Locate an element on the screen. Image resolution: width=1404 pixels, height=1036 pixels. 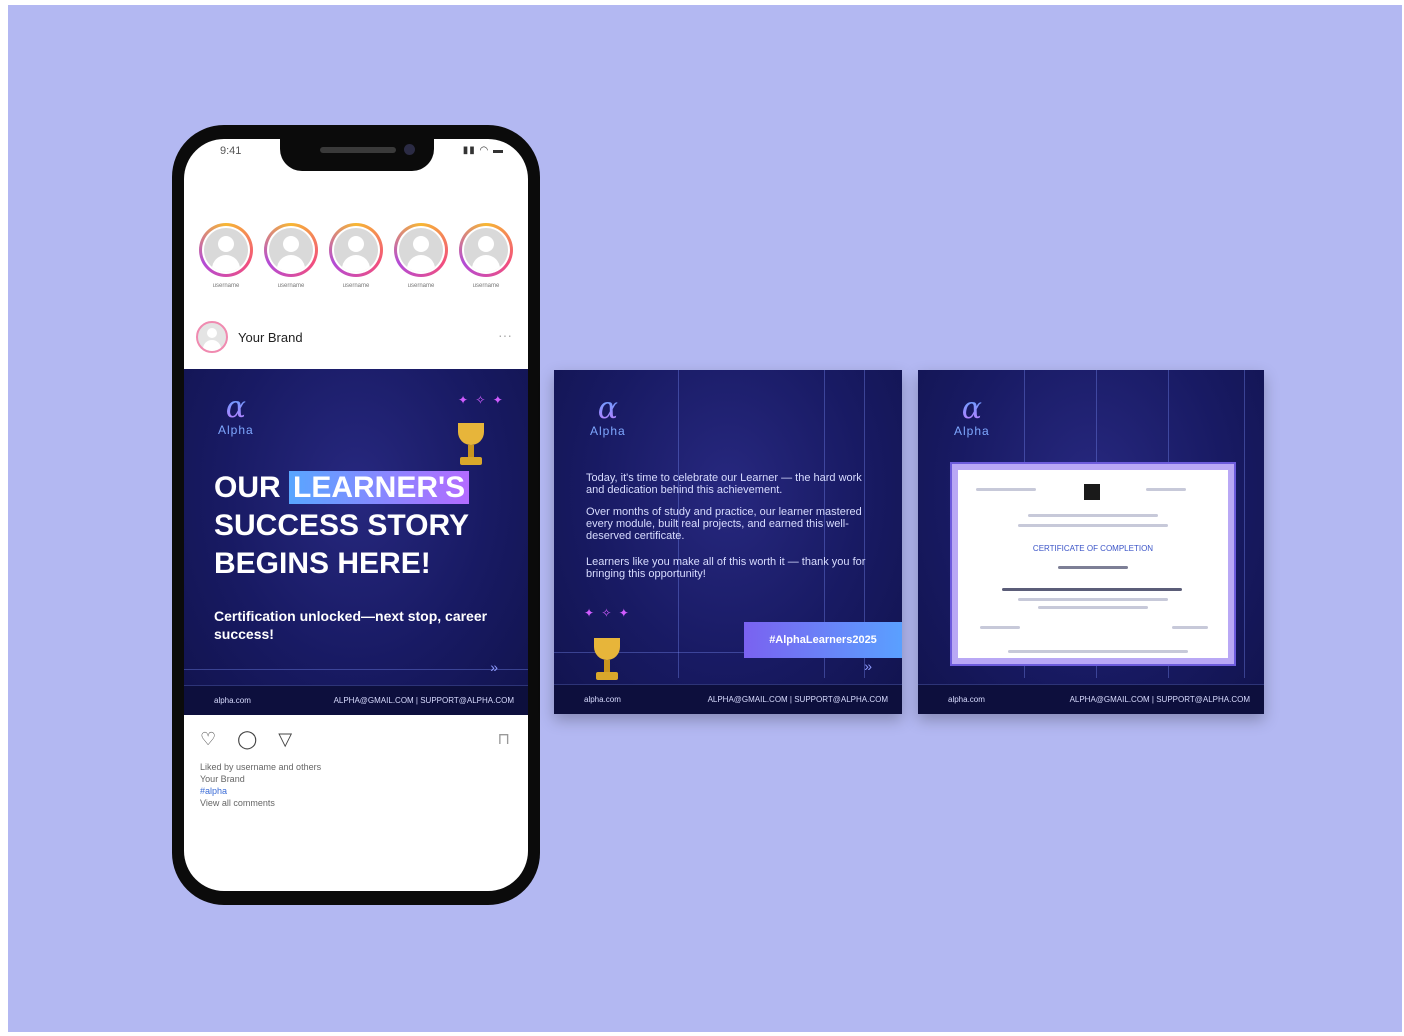
post-headline: OUR LEARNER'S SUCCESS STORY BEGINS HERE! is located at coordinates (342, 526).